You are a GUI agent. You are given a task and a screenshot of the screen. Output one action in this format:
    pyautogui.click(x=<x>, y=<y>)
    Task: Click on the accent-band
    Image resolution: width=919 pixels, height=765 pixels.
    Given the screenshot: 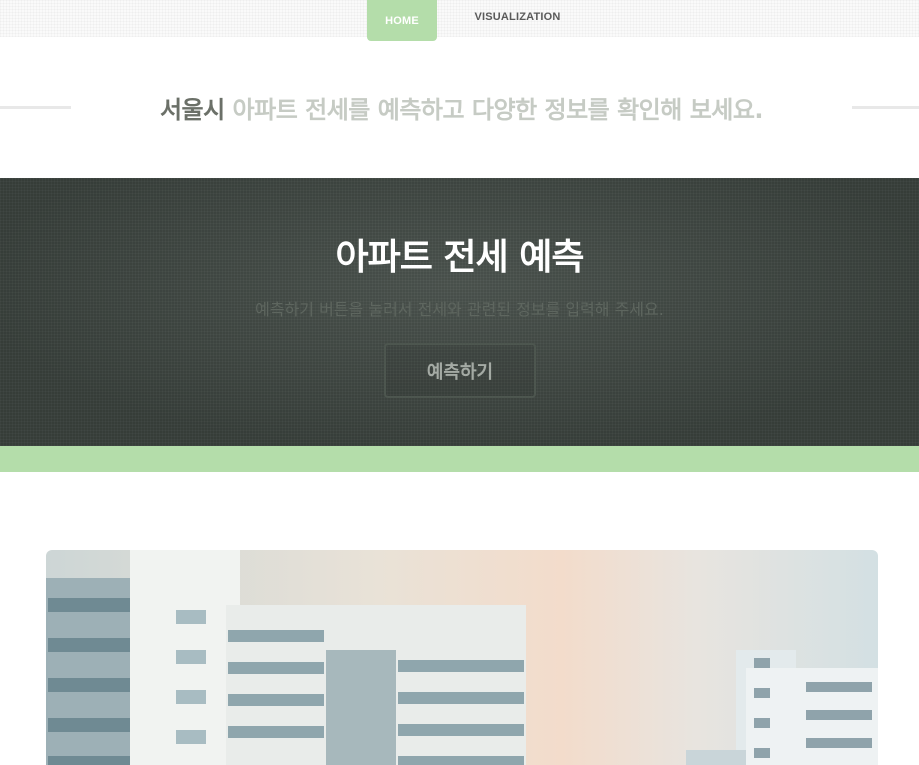 What is the action you would take?
    pyautogui.click(x=459, y=459)
    